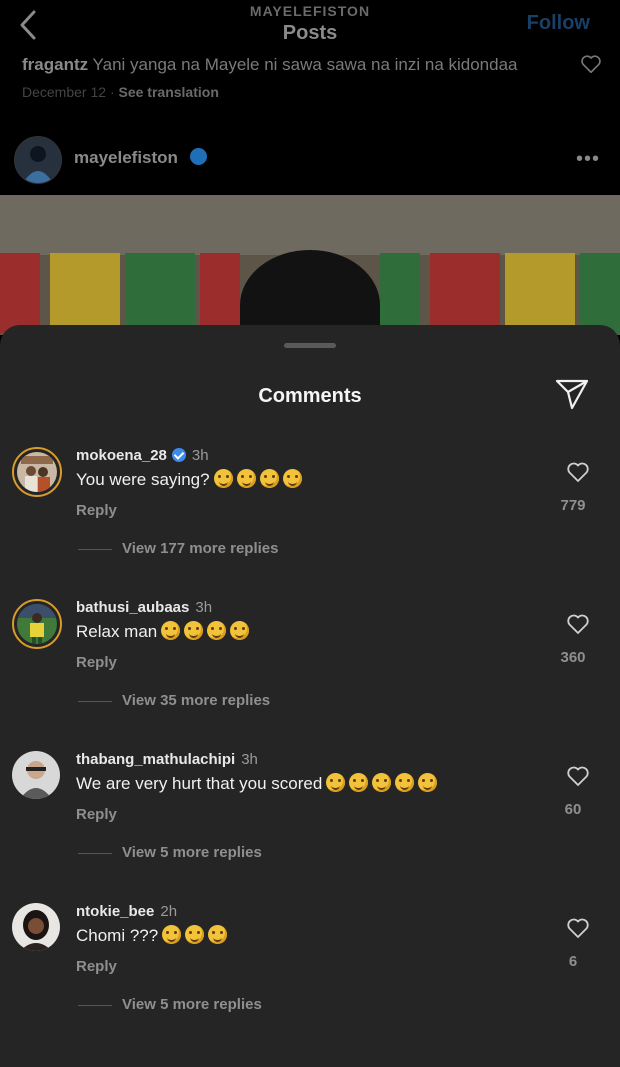  I want to click on comment-username: ntokie_bee 2h, so click(126, 911).